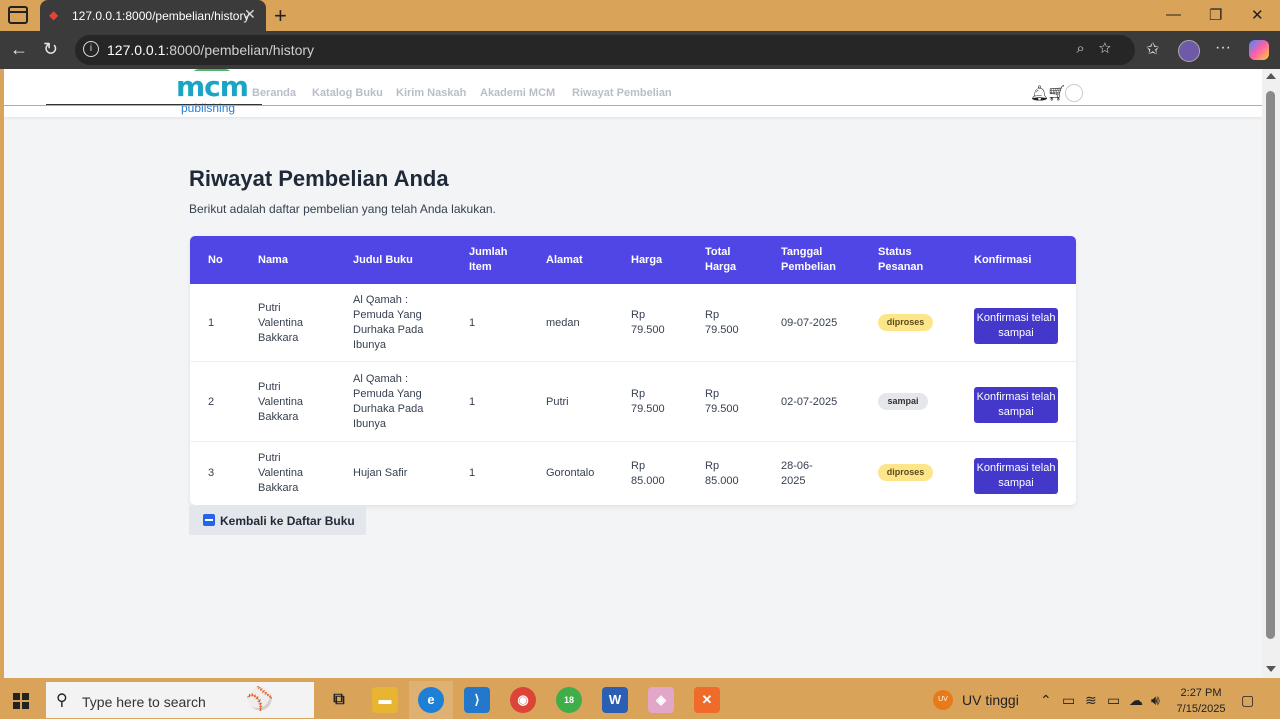 The height and width of the screenshot is (719, 1280). I want to click on weather-icon: UV, so click(943, 700).